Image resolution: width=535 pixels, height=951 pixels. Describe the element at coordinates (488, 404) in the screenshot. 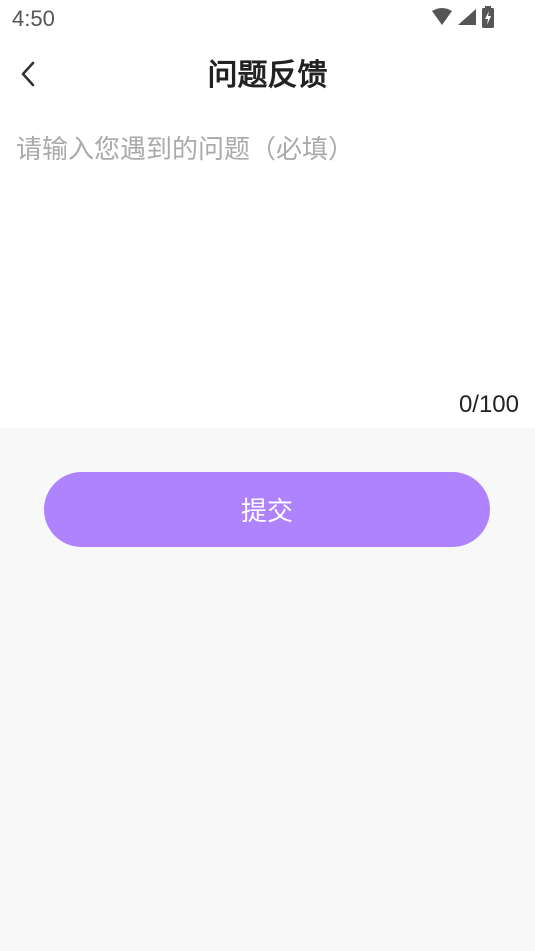

I see `character-counter: 0/100` at that location.